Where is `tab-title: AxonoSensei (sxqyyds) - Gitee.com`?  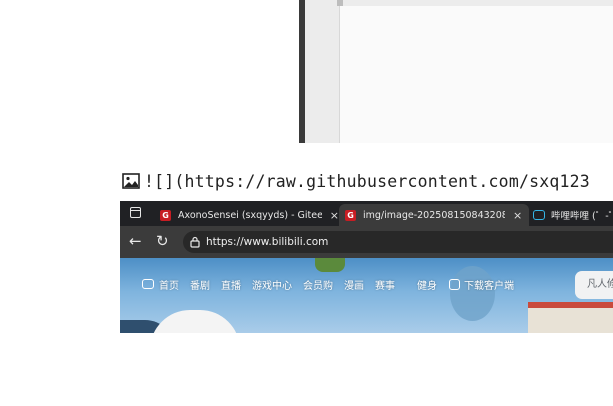 tab-title: AxonoSensei (sxqyyds) - Gitee.com is located at coordinates (250, 215).